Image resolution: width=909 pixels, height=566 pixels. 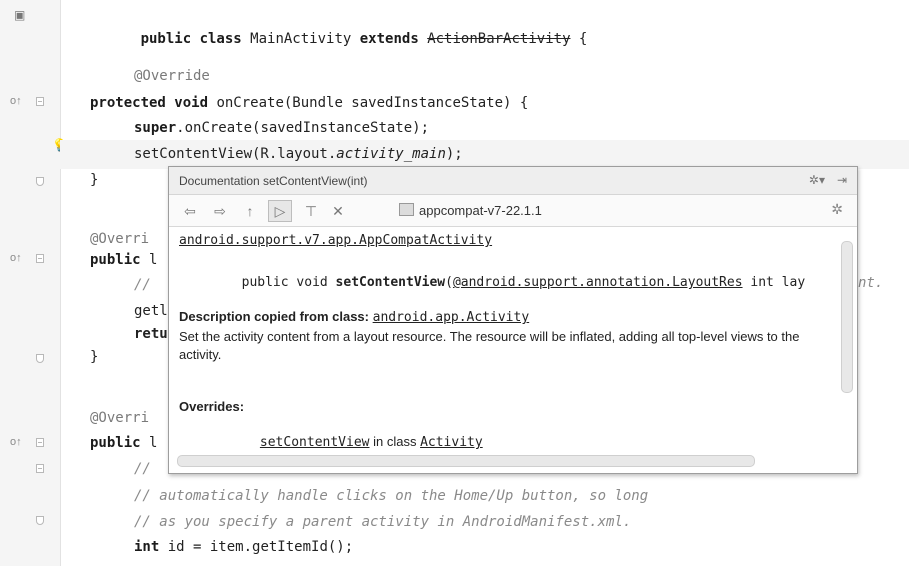 I want to click on statement: setContentView(R.layout., so click(x=235, y=154).